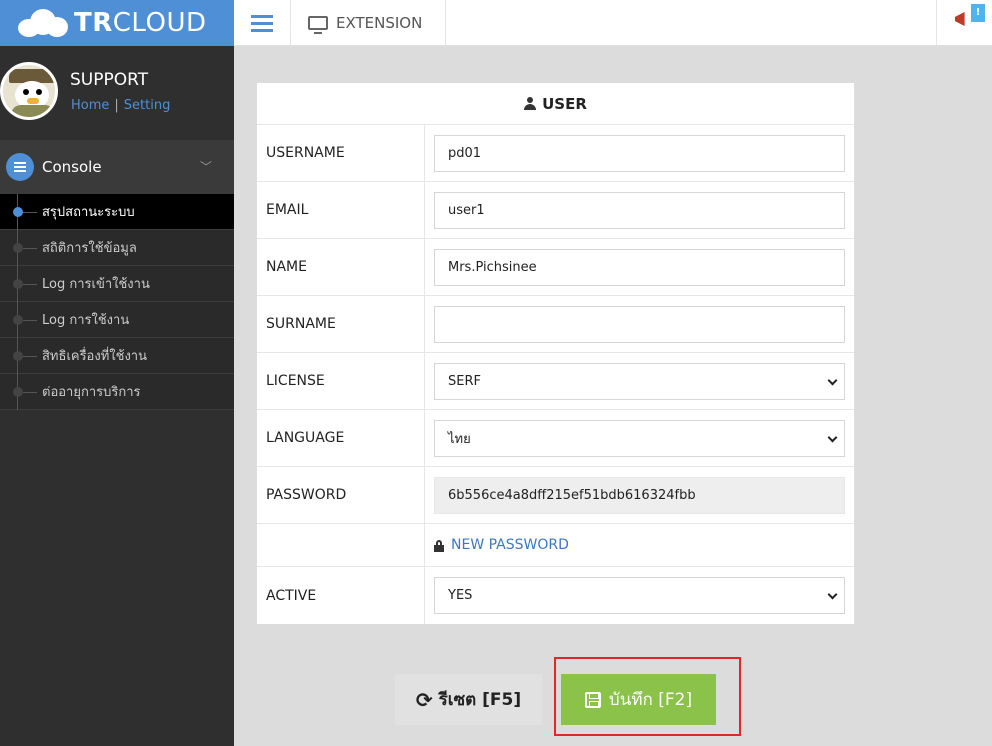 The width and height of the screenshot is (992, 746). I want to click on active-row: ACTIVE YES, so click(555, 595).